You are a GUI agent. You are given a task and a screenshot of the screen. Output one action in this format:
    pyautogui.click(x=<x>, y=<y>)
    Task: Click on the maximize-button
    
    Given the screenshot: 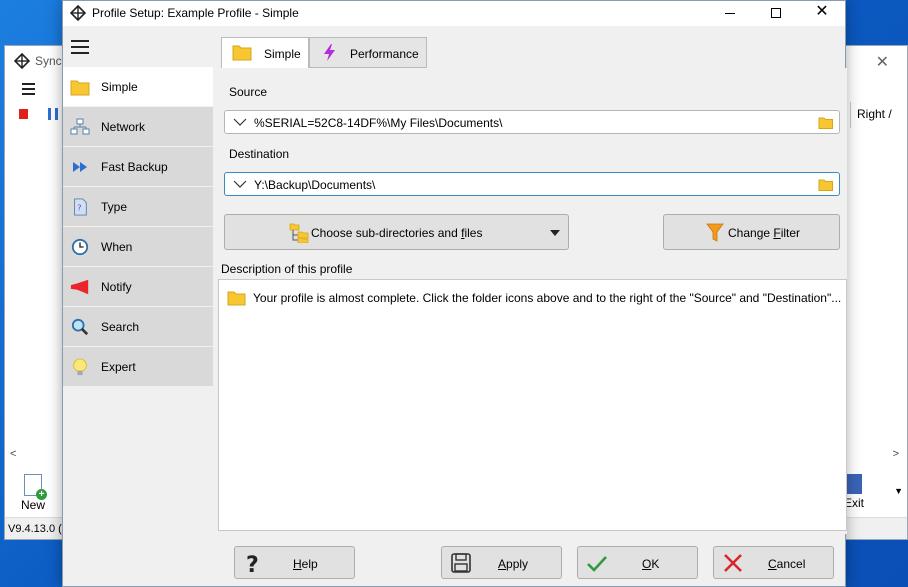 What is the action you would take?
    pyautogui.click(x=776, y=13)
    